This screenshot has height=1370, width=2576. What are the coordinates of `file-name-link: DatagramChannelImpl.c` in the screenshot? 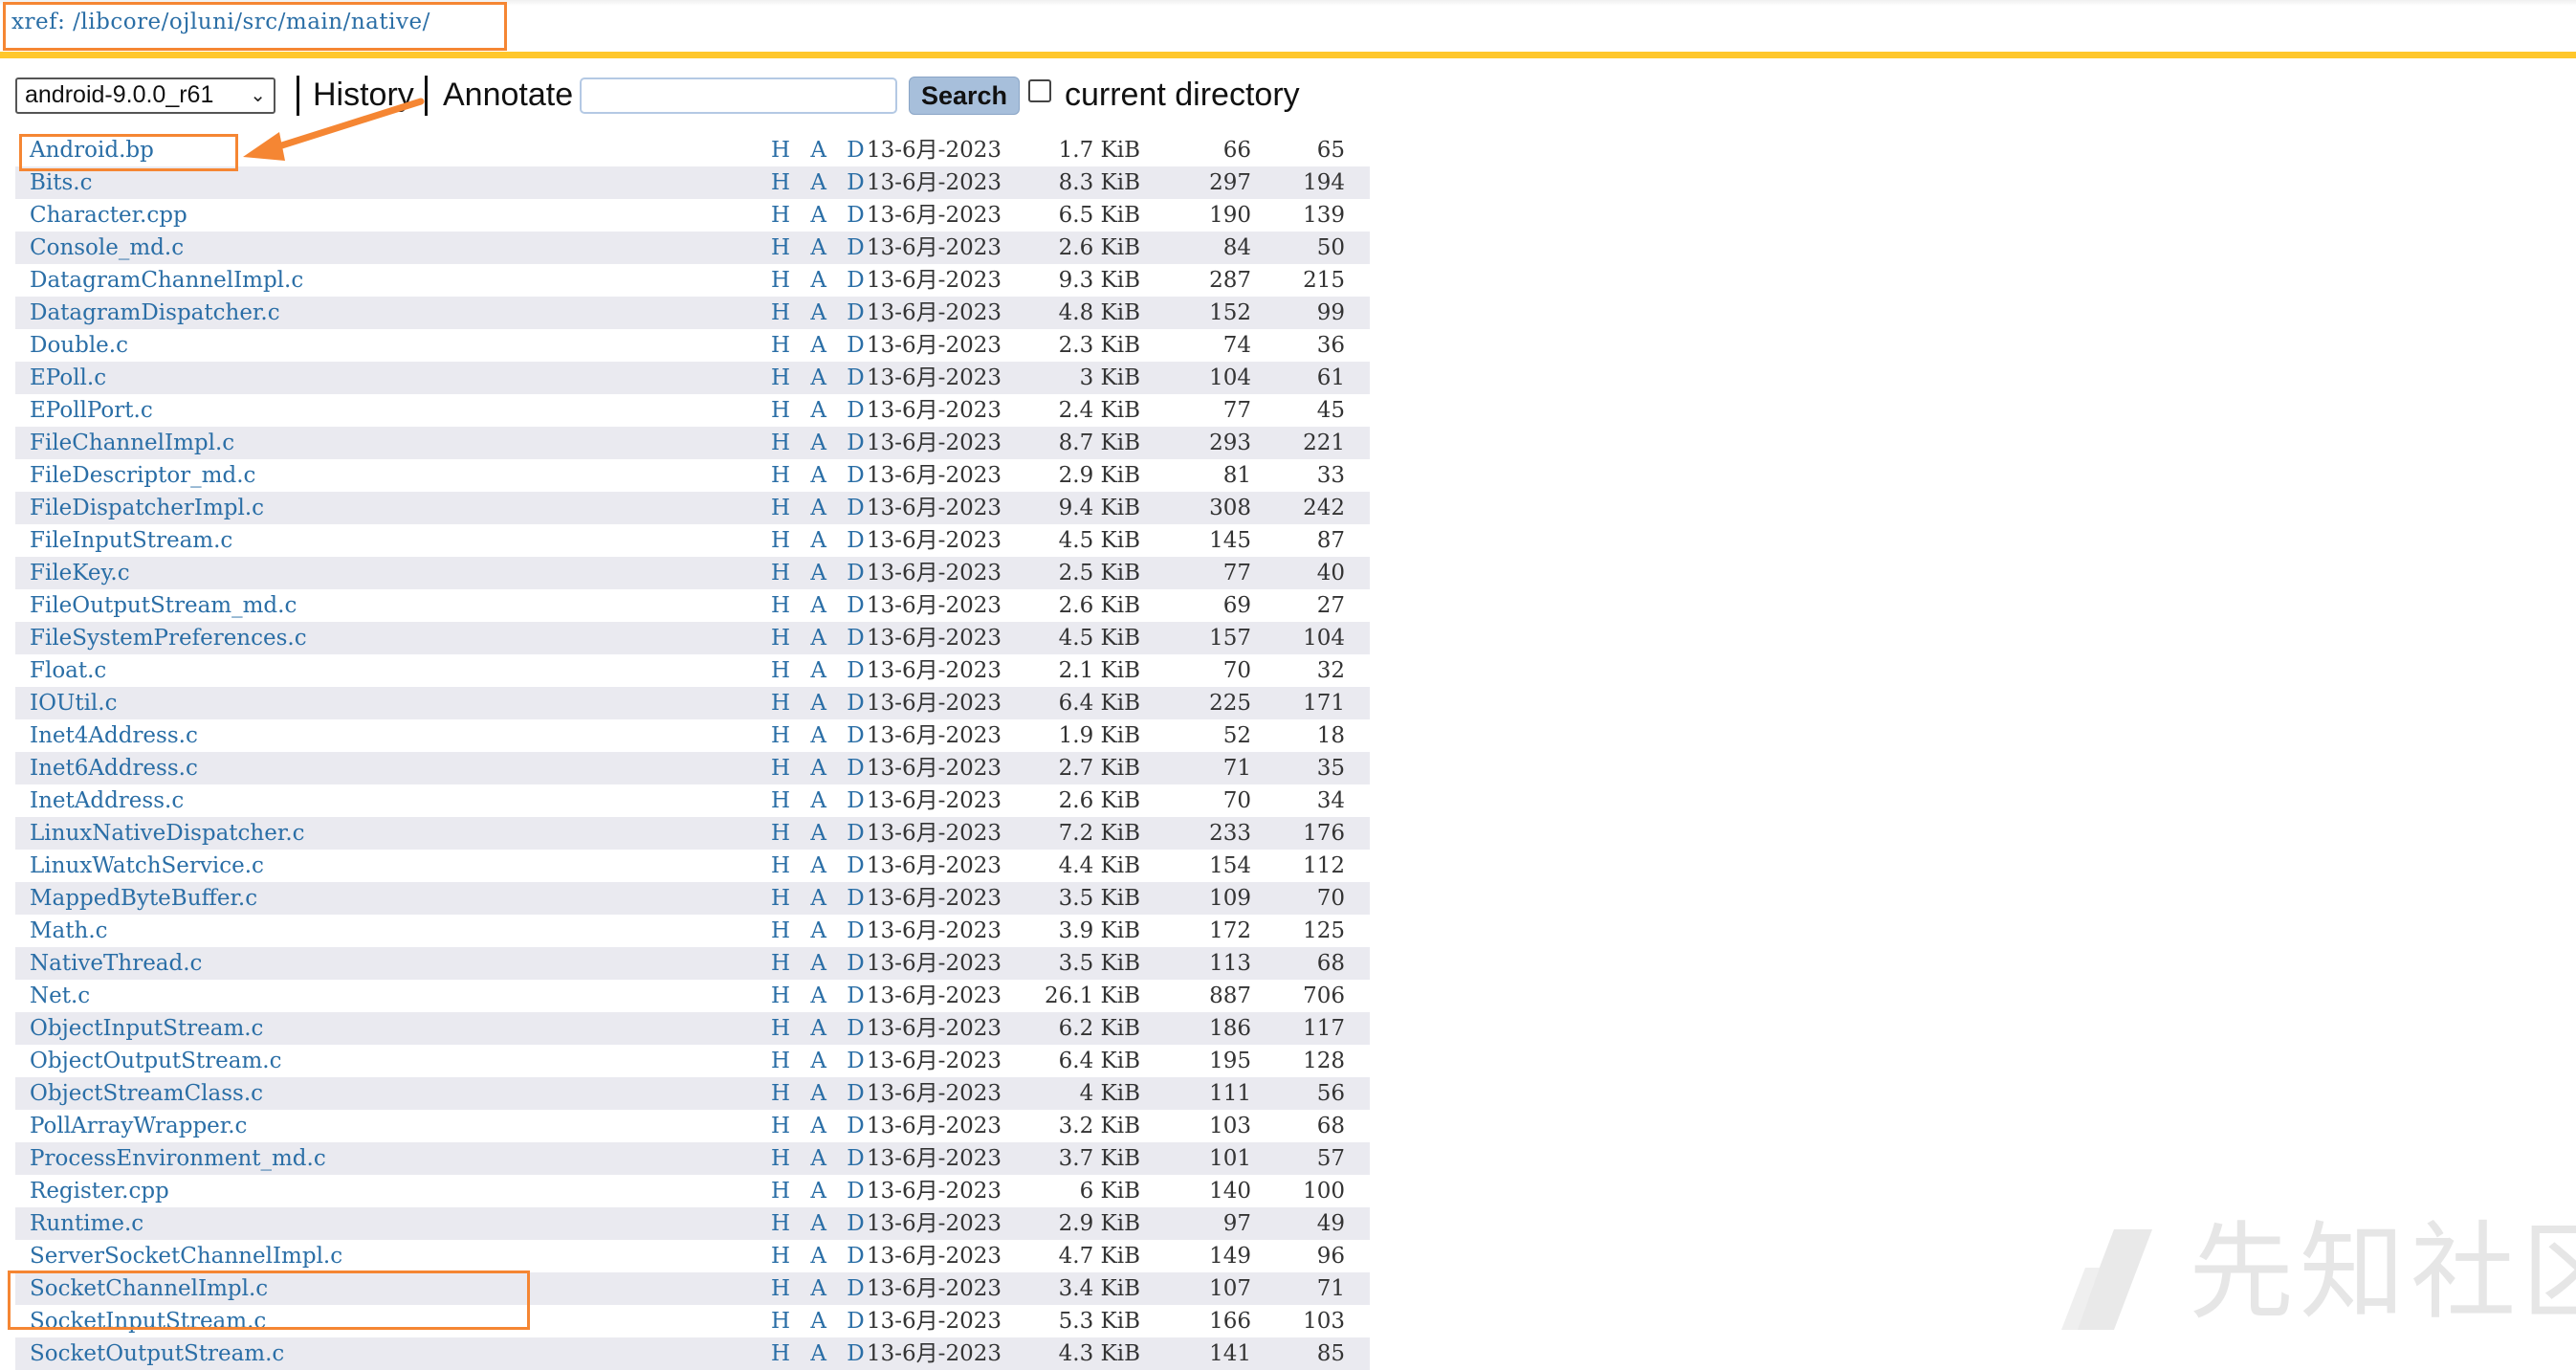 It's located at (167, 281).